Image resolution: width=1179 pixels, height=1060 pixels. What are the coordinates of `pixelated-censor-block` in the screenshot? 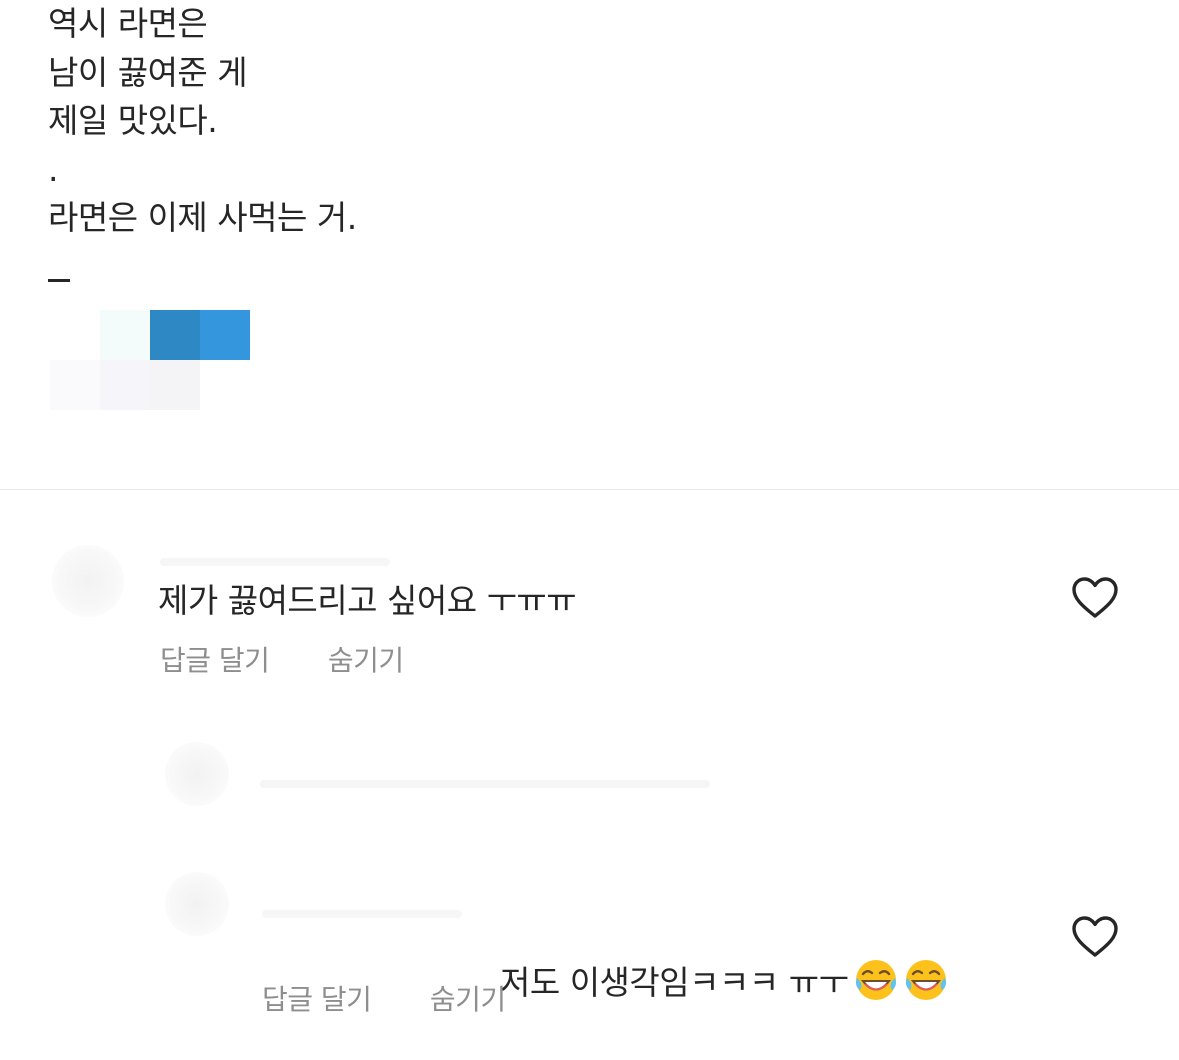 It's located at (175, 360).